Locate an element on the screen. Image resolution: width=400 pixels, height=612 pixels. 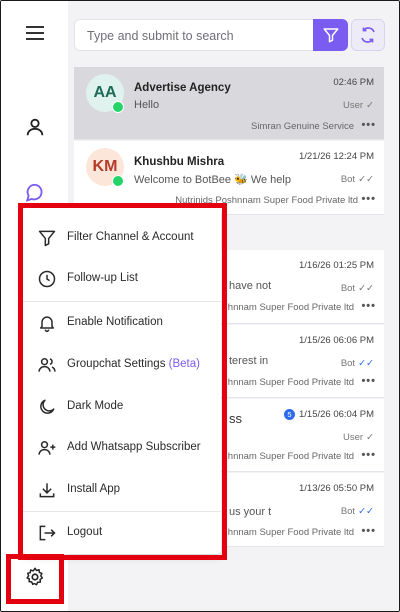
chat-time: 1/13/26 05:50 PM is located at coordinates (336, 488).